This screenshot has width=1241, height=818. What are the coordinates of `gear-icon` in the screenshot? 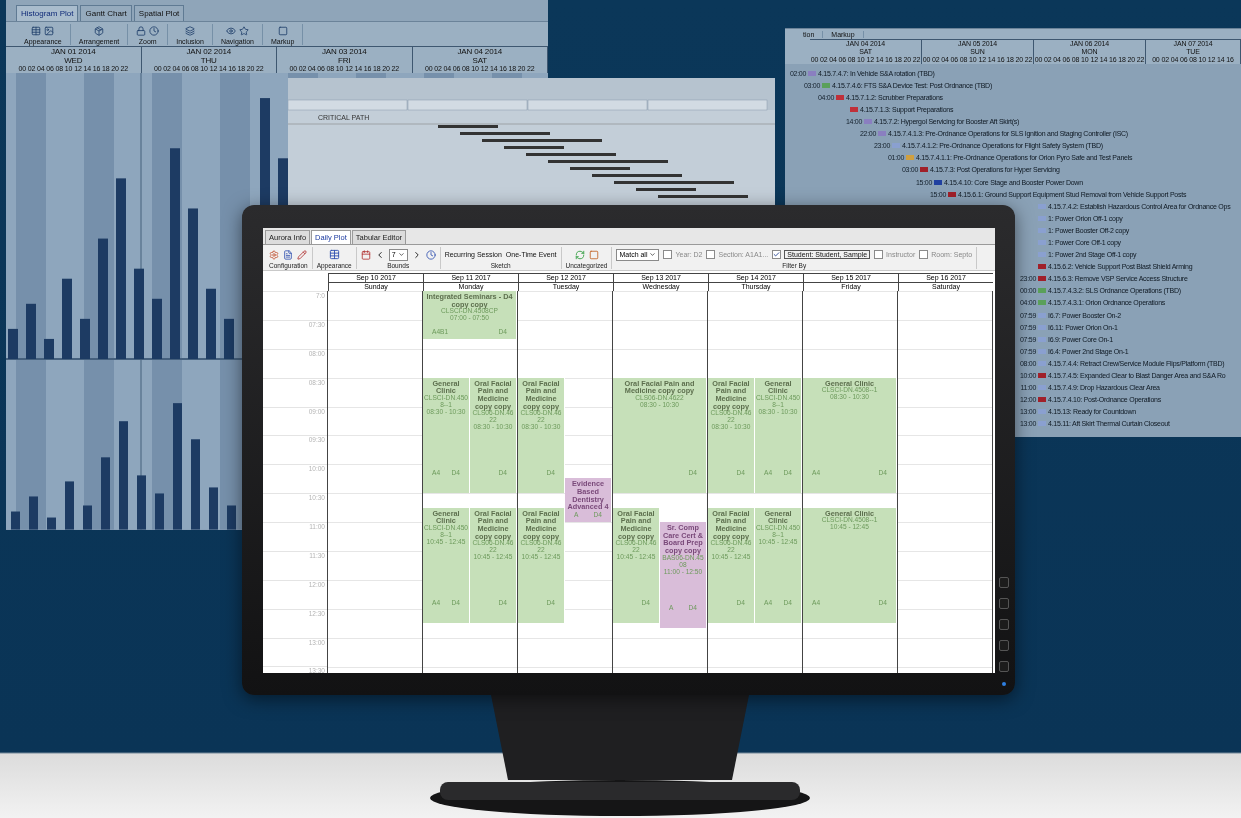 It's located at (274, 254).